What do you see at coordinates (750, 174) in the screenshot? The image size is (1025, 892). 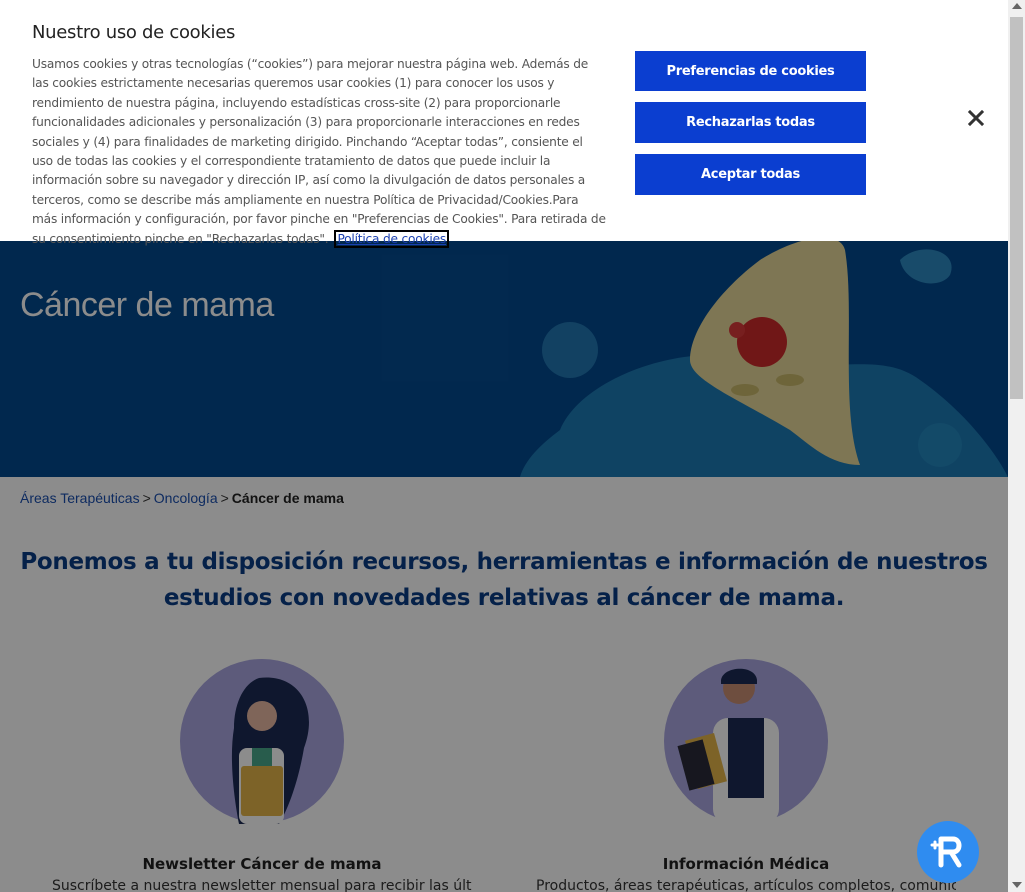 I see `cookie-accept-all-button: Aceptar todas` at bounding box center [750, 174].